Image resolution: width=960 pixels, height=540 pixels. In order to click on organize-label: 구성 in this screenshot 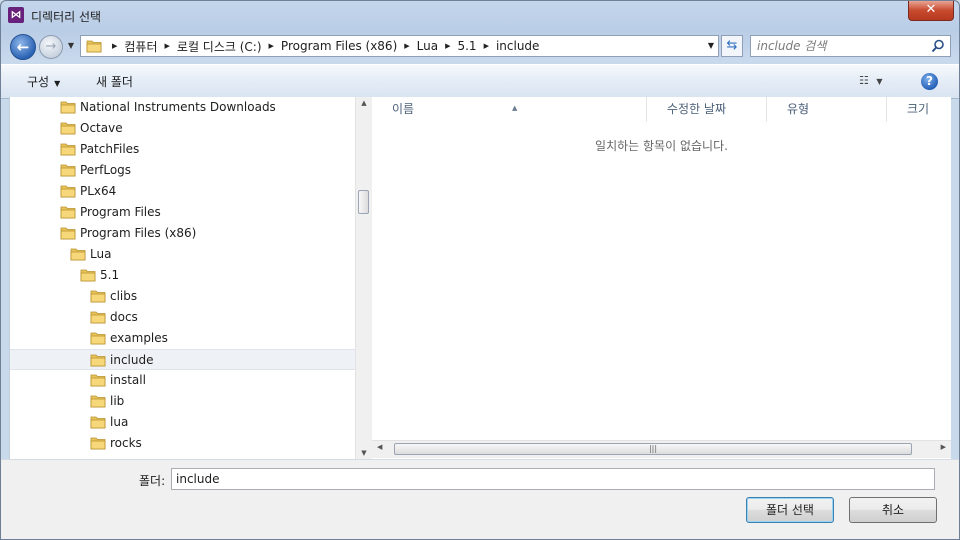, I will do `click(38, 82)`.